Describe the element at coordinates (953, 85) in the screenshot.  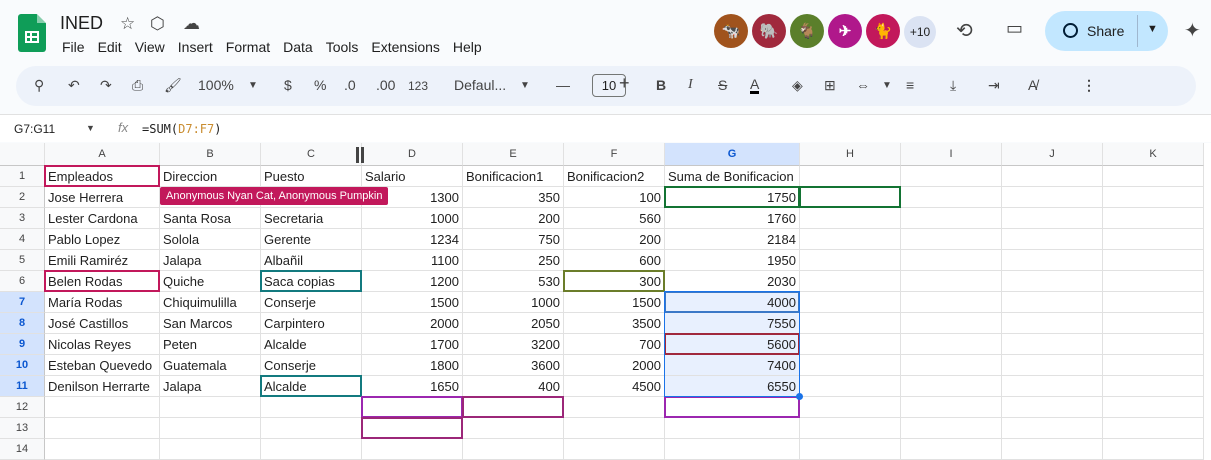
I see `vertical-align-icon: ⤓` at that location.